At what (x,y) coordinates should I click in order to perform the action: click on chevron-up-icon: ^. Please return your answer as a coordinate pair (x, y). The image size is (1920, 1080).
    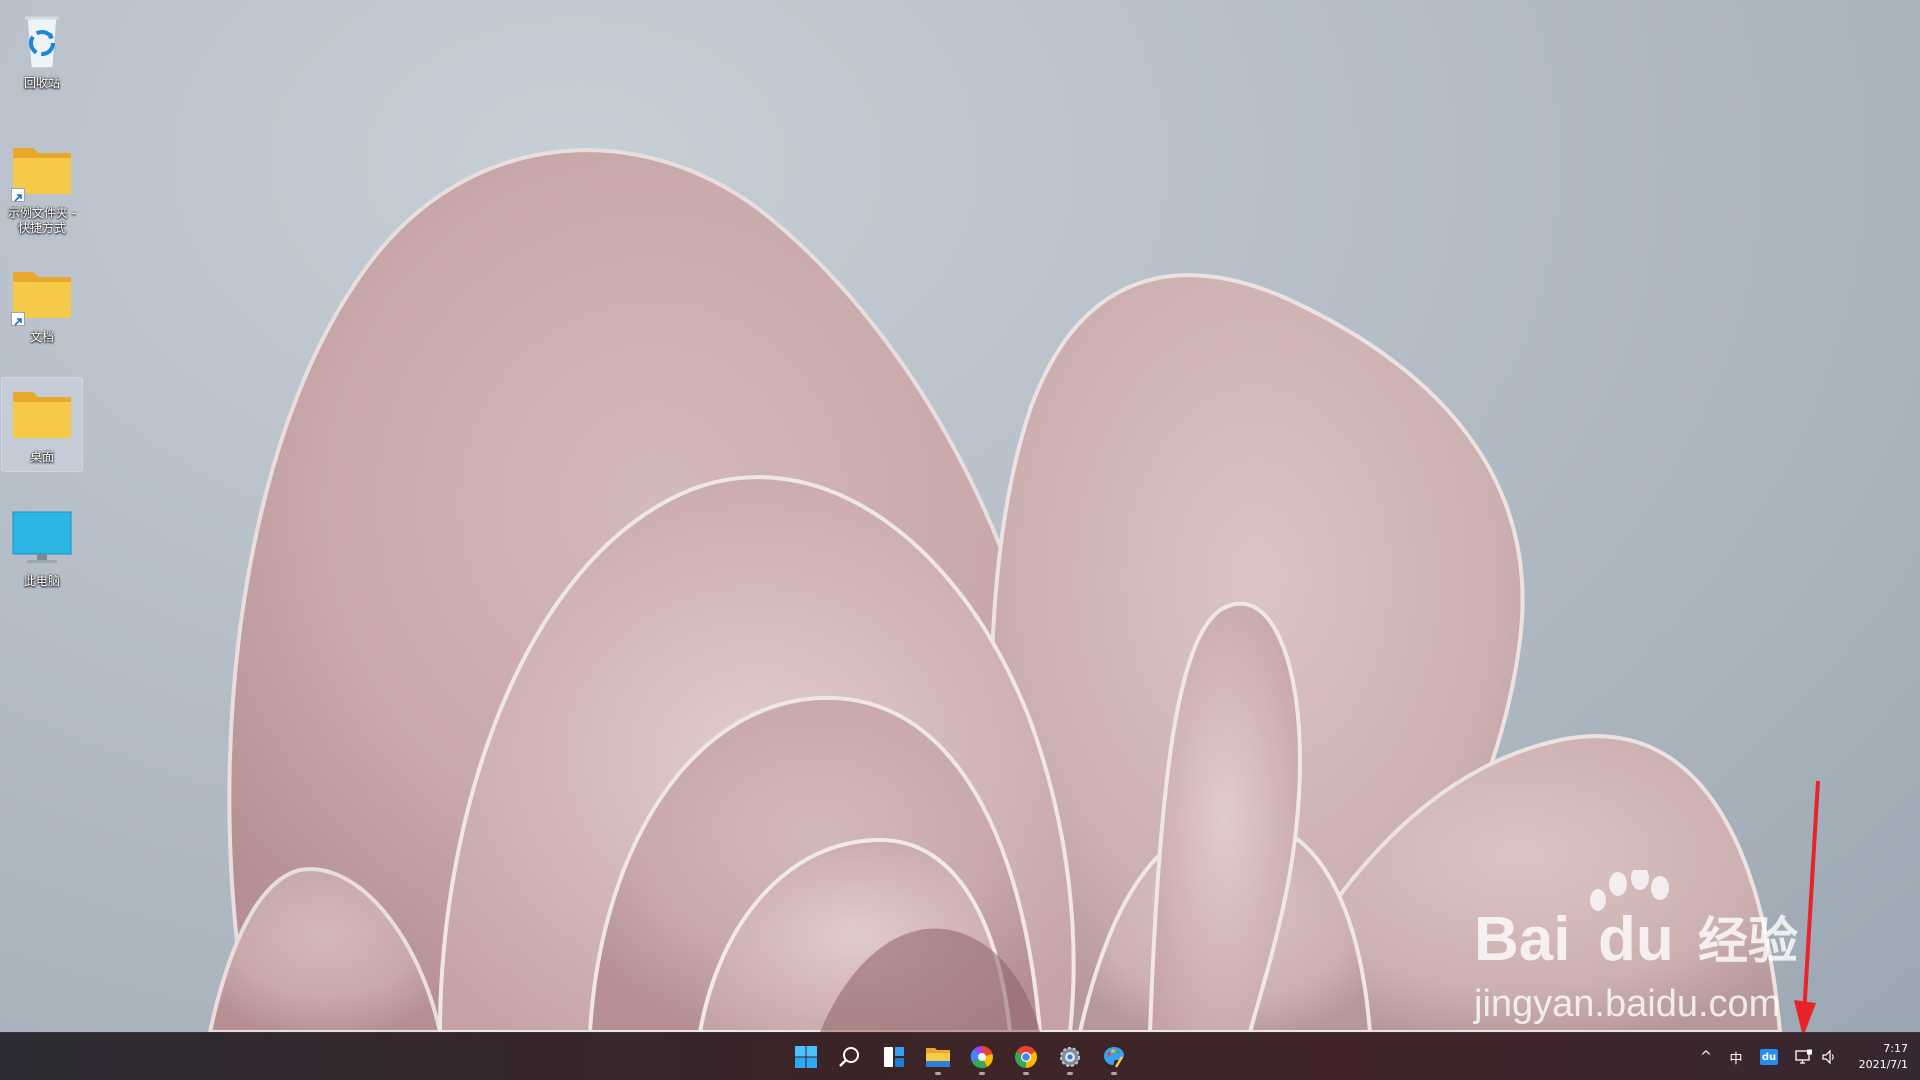
    Looking at the image, I should click on (1706, 1057).